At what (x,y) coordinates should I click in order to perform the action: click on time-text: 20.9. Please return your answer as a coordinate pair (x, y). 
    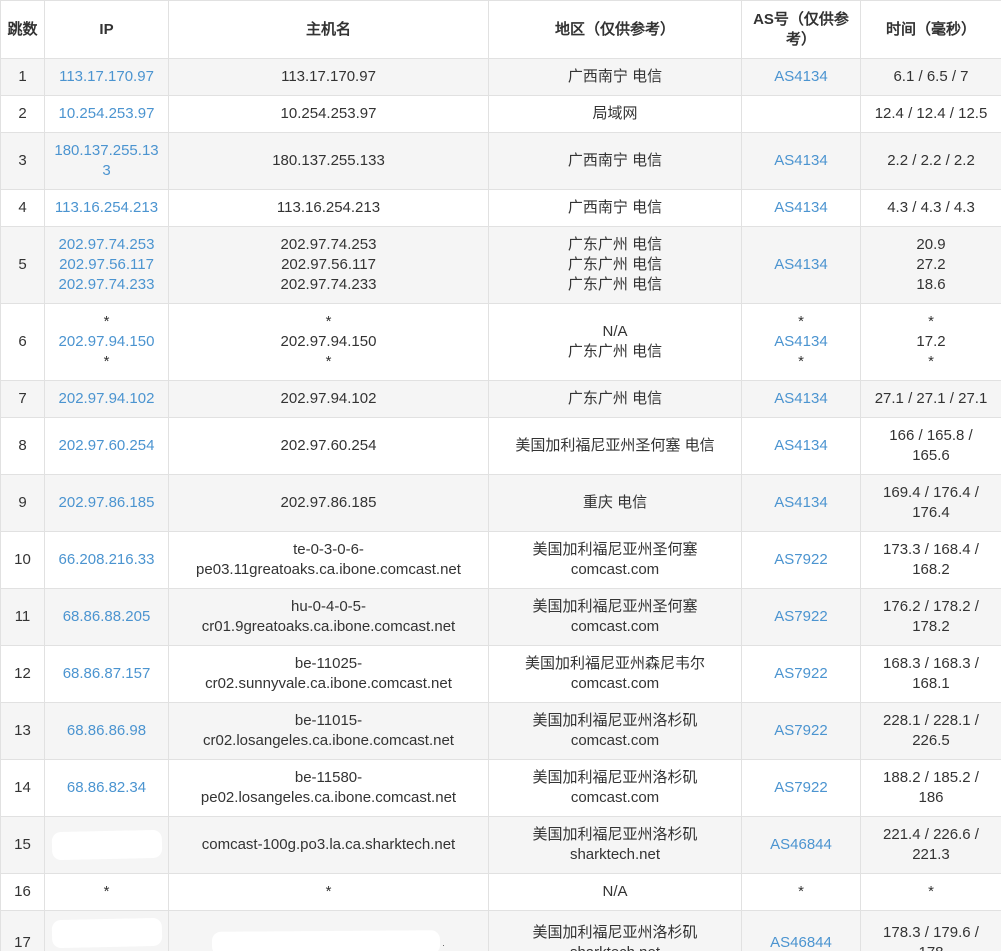
    Looking at the image, I should click on (931, 244).